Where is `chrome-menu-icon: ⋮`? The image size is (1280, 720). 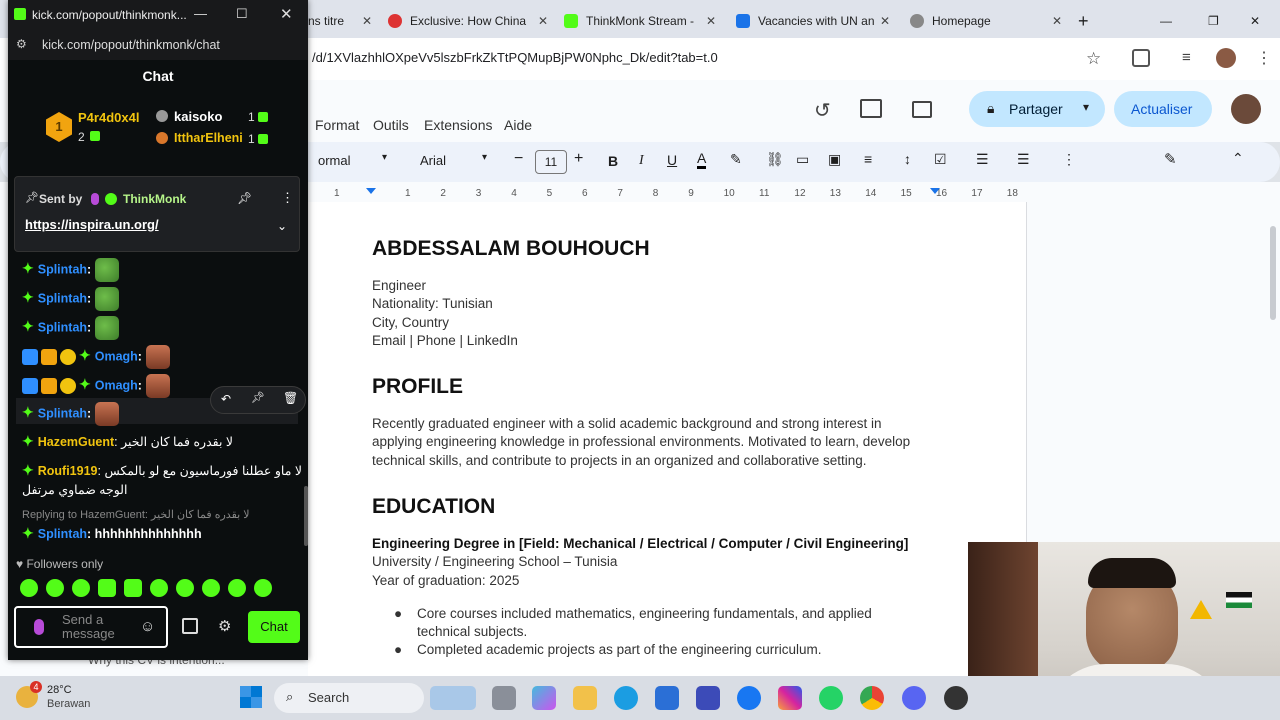
chrome-menu-icon: ⋮ is located at coordinates (1264, 58).